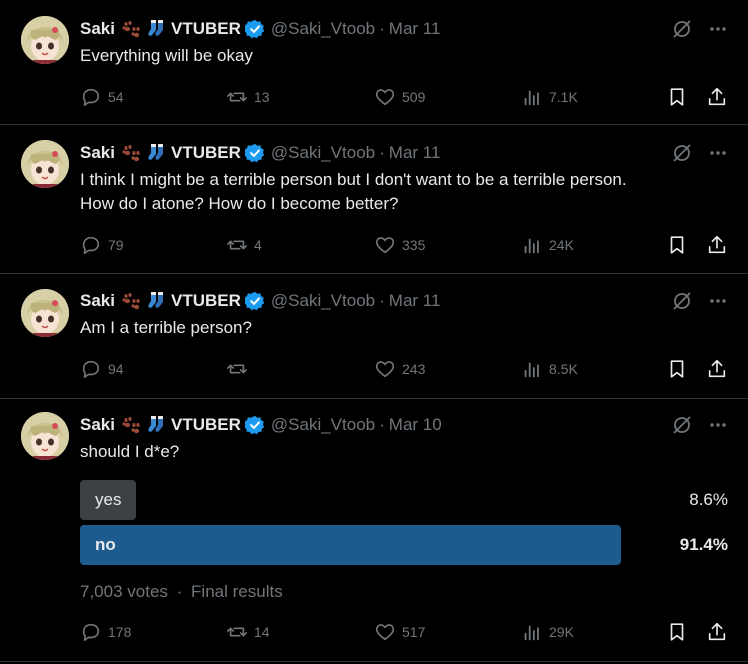 The height and width of the screenshot is (664, 748). I want to click on reply-button: 54, so click(102, 97).